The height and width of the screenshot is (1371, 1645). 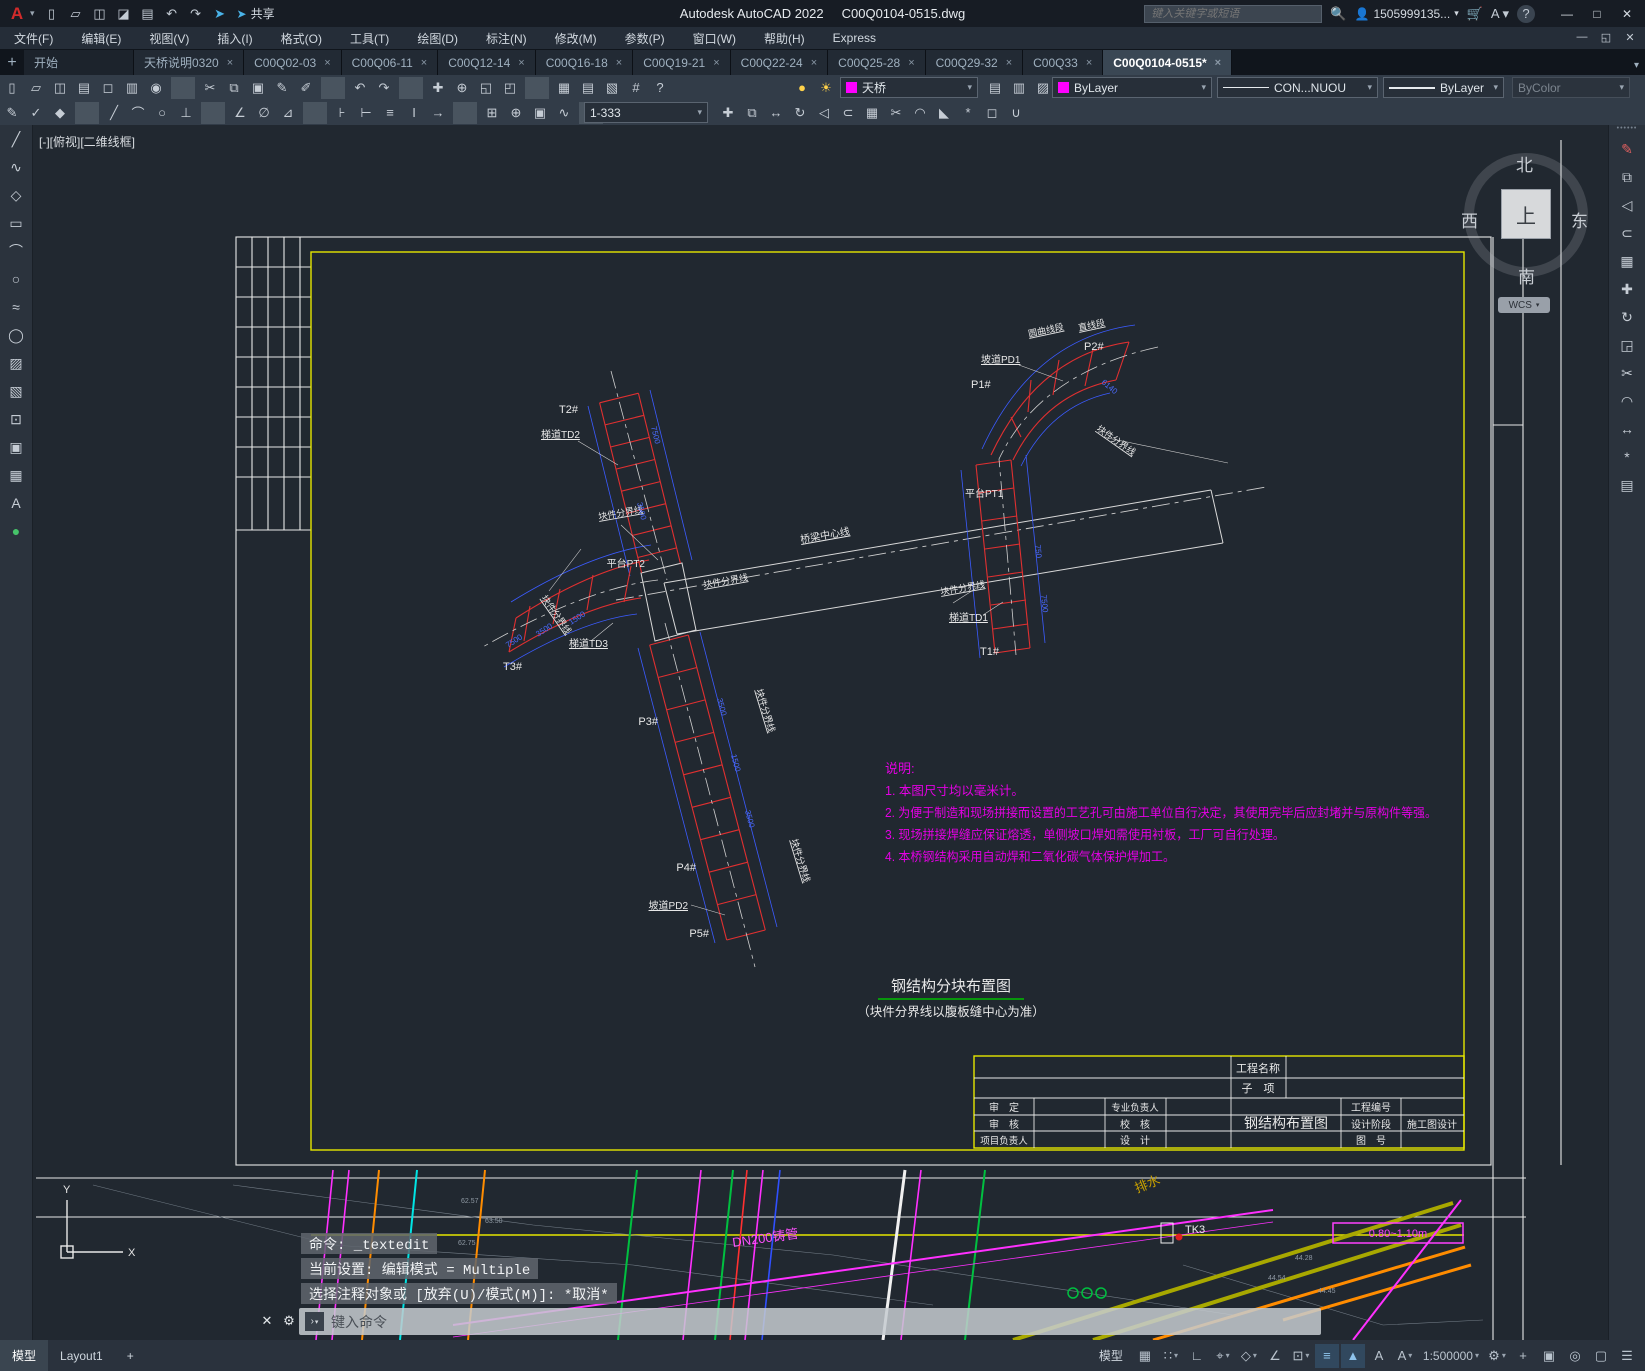 I want to click on chamfer-icon: ◣, so click(x=944, y=113).